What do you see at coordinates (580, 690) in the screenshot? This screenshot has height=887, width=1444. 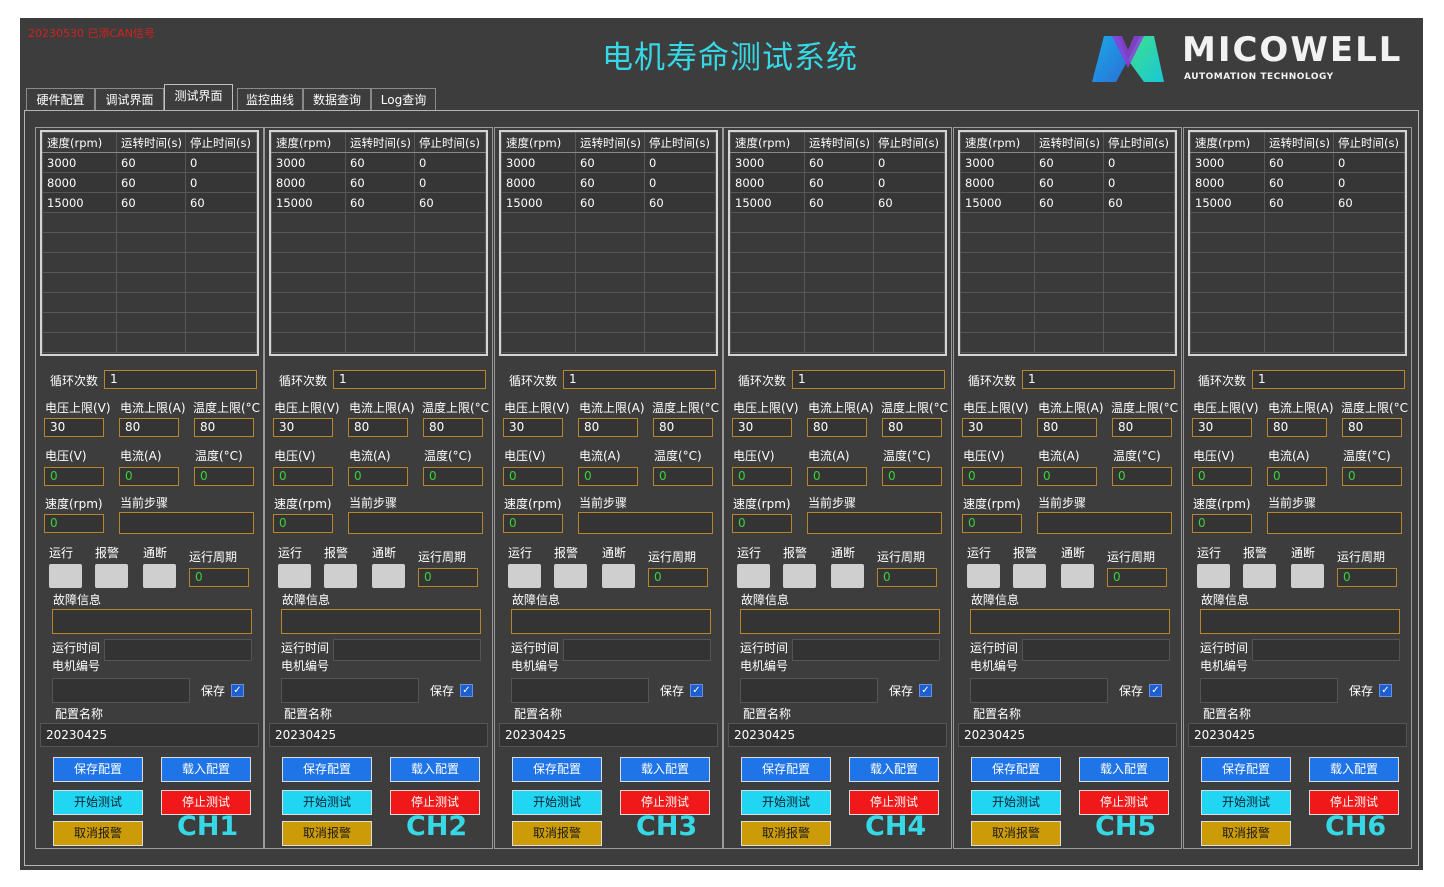 I see `motor-no-input` at bounding box center [580, 690].